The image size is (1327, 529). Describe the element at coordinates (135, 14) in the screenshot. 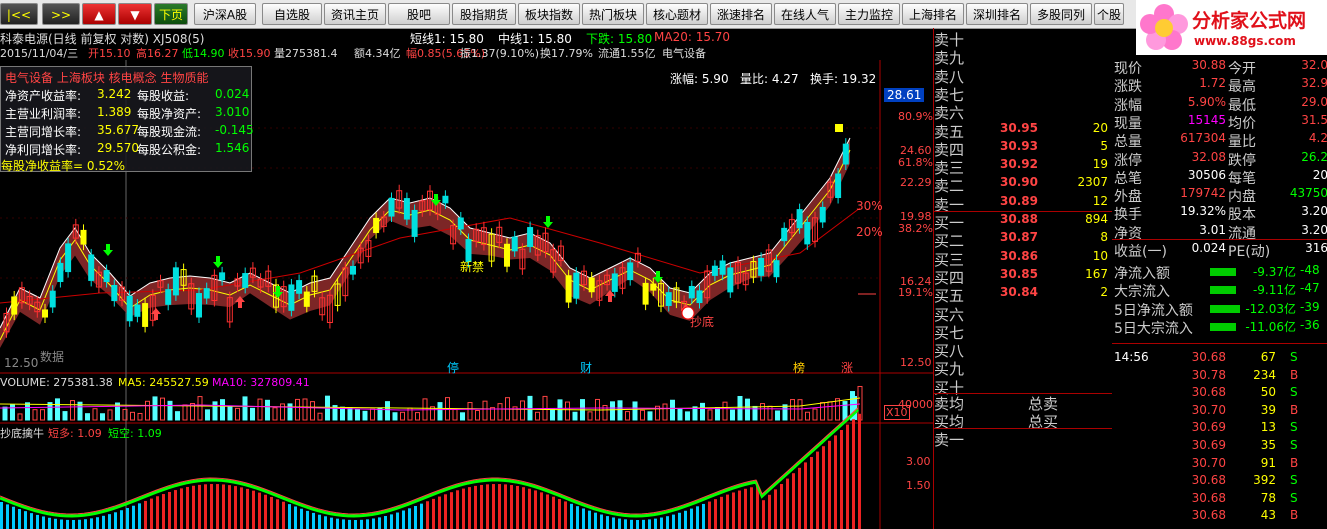

I see `toolbar-button-3: ▼` at that location.